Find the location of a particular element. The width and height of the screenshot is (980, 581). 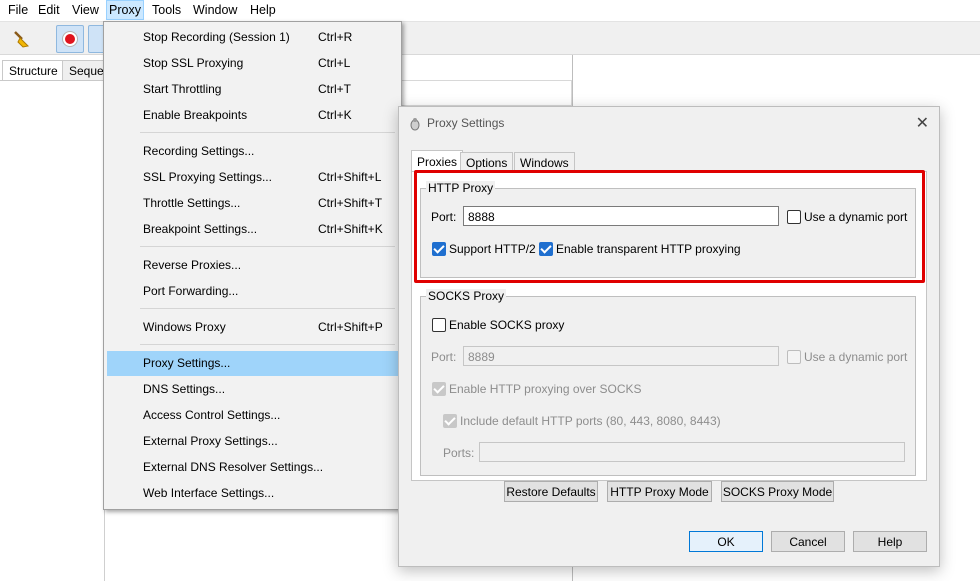

menu-tools: Tools is located at coordinates (166, 10).